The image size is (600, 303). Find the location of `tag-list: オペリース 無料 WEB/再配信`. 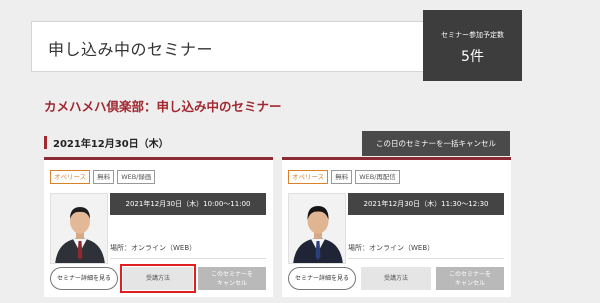

tag-list: オペリース 無料 WEB/再配信 is located at coordinates (344, 177).